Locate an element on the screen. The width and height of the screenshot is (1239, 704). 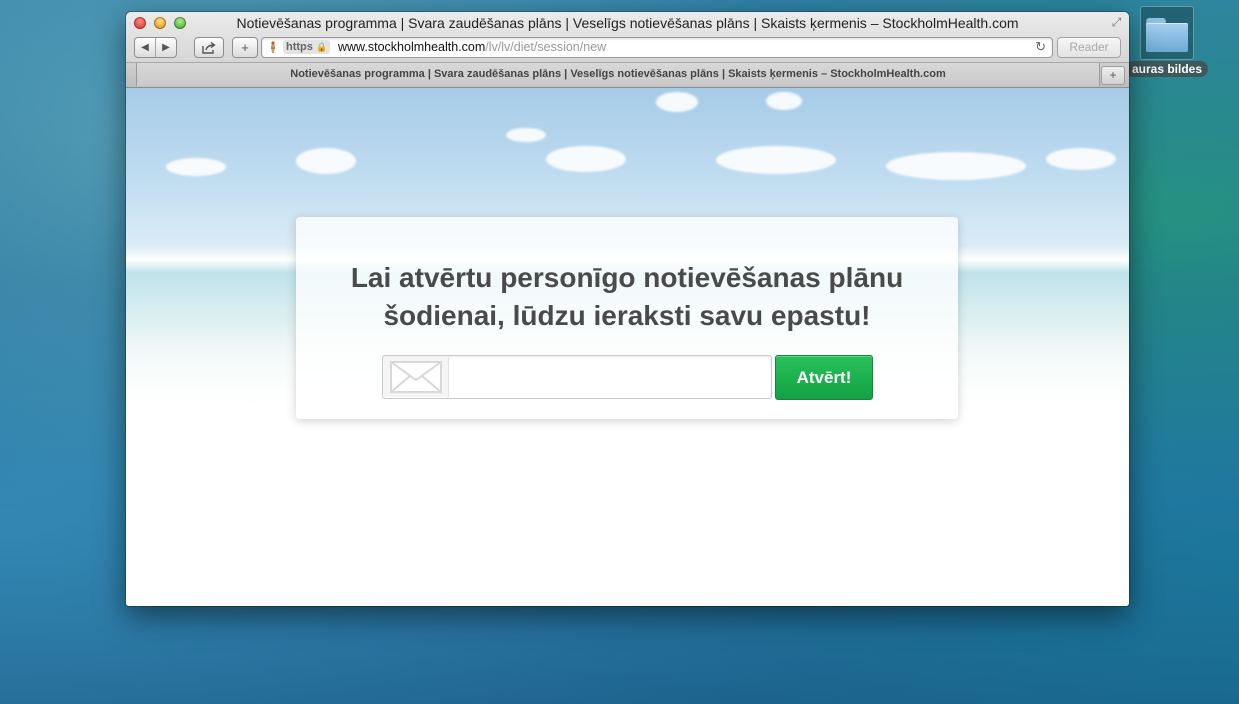
add-bookmark-button: + is located at coordinates (245, 47).